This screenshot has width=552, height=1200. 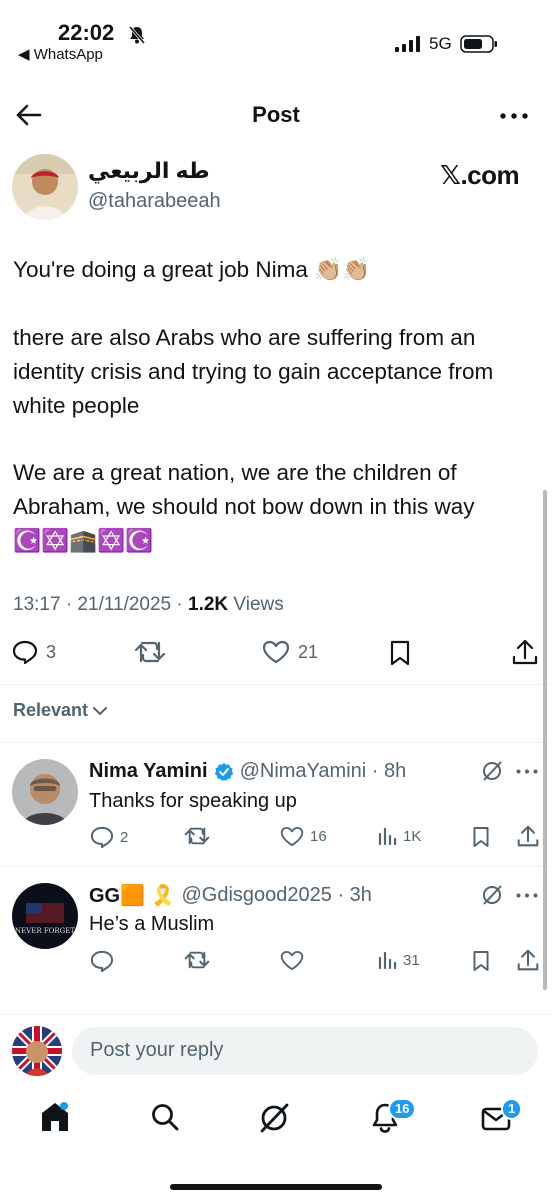 I want to click on views-count: 1K, so click(x=412, y=836).